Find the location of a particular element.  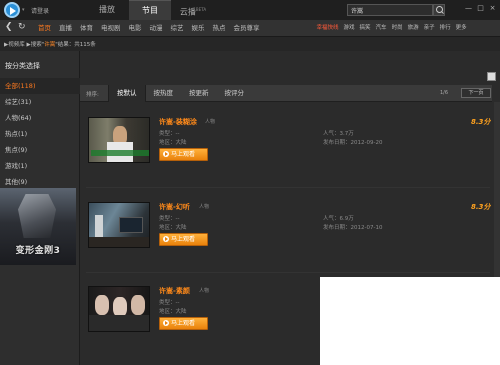

category-tv: 电视剧 is located at coordinates (111, 28).